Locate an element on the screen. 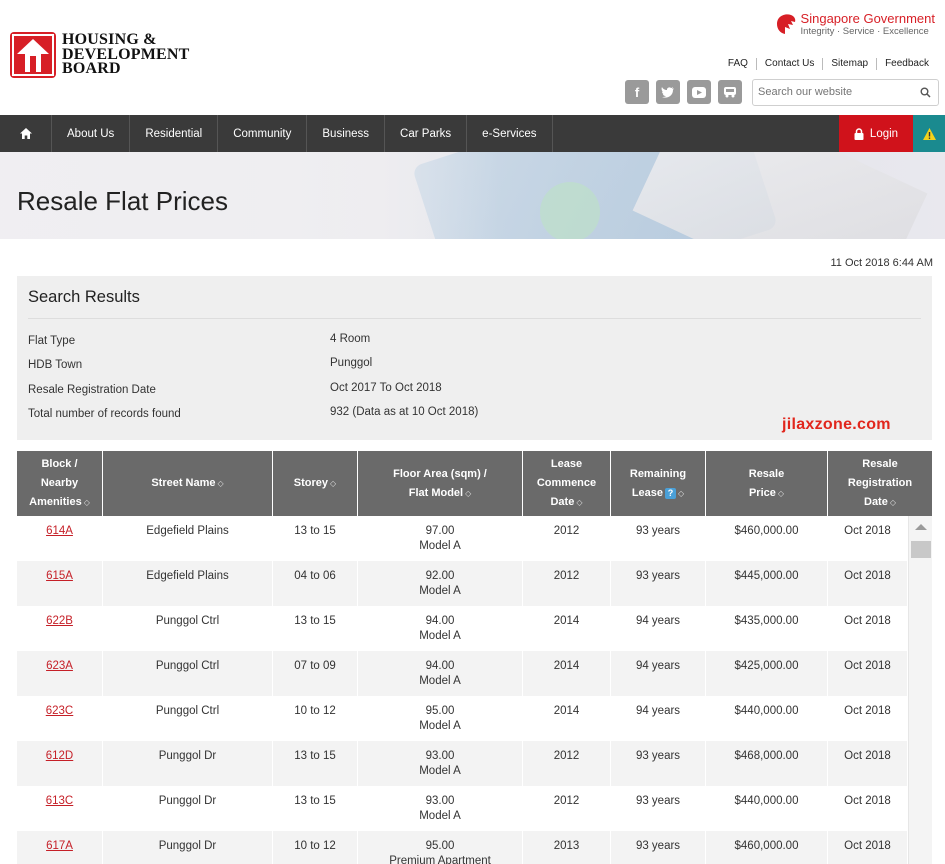  nav-about-us: About Us is located at coordinates (91, 133).